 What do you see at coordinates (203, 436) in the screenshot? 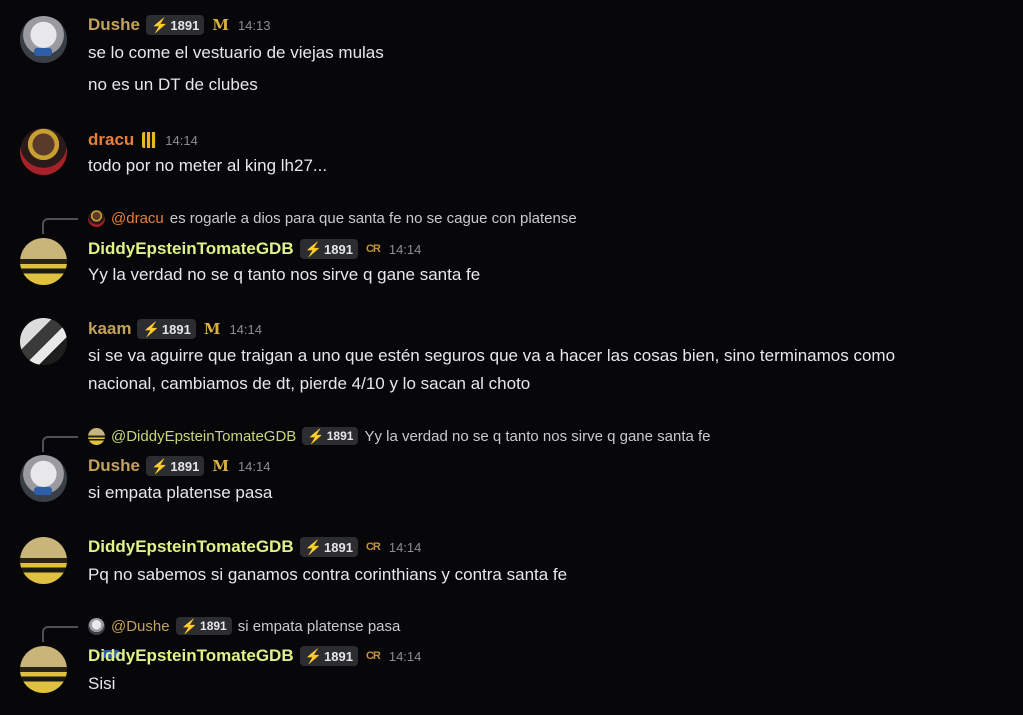
I see `reply-author: @DiddyEpsteinTomateGDB` at bounding box center [203, 436].